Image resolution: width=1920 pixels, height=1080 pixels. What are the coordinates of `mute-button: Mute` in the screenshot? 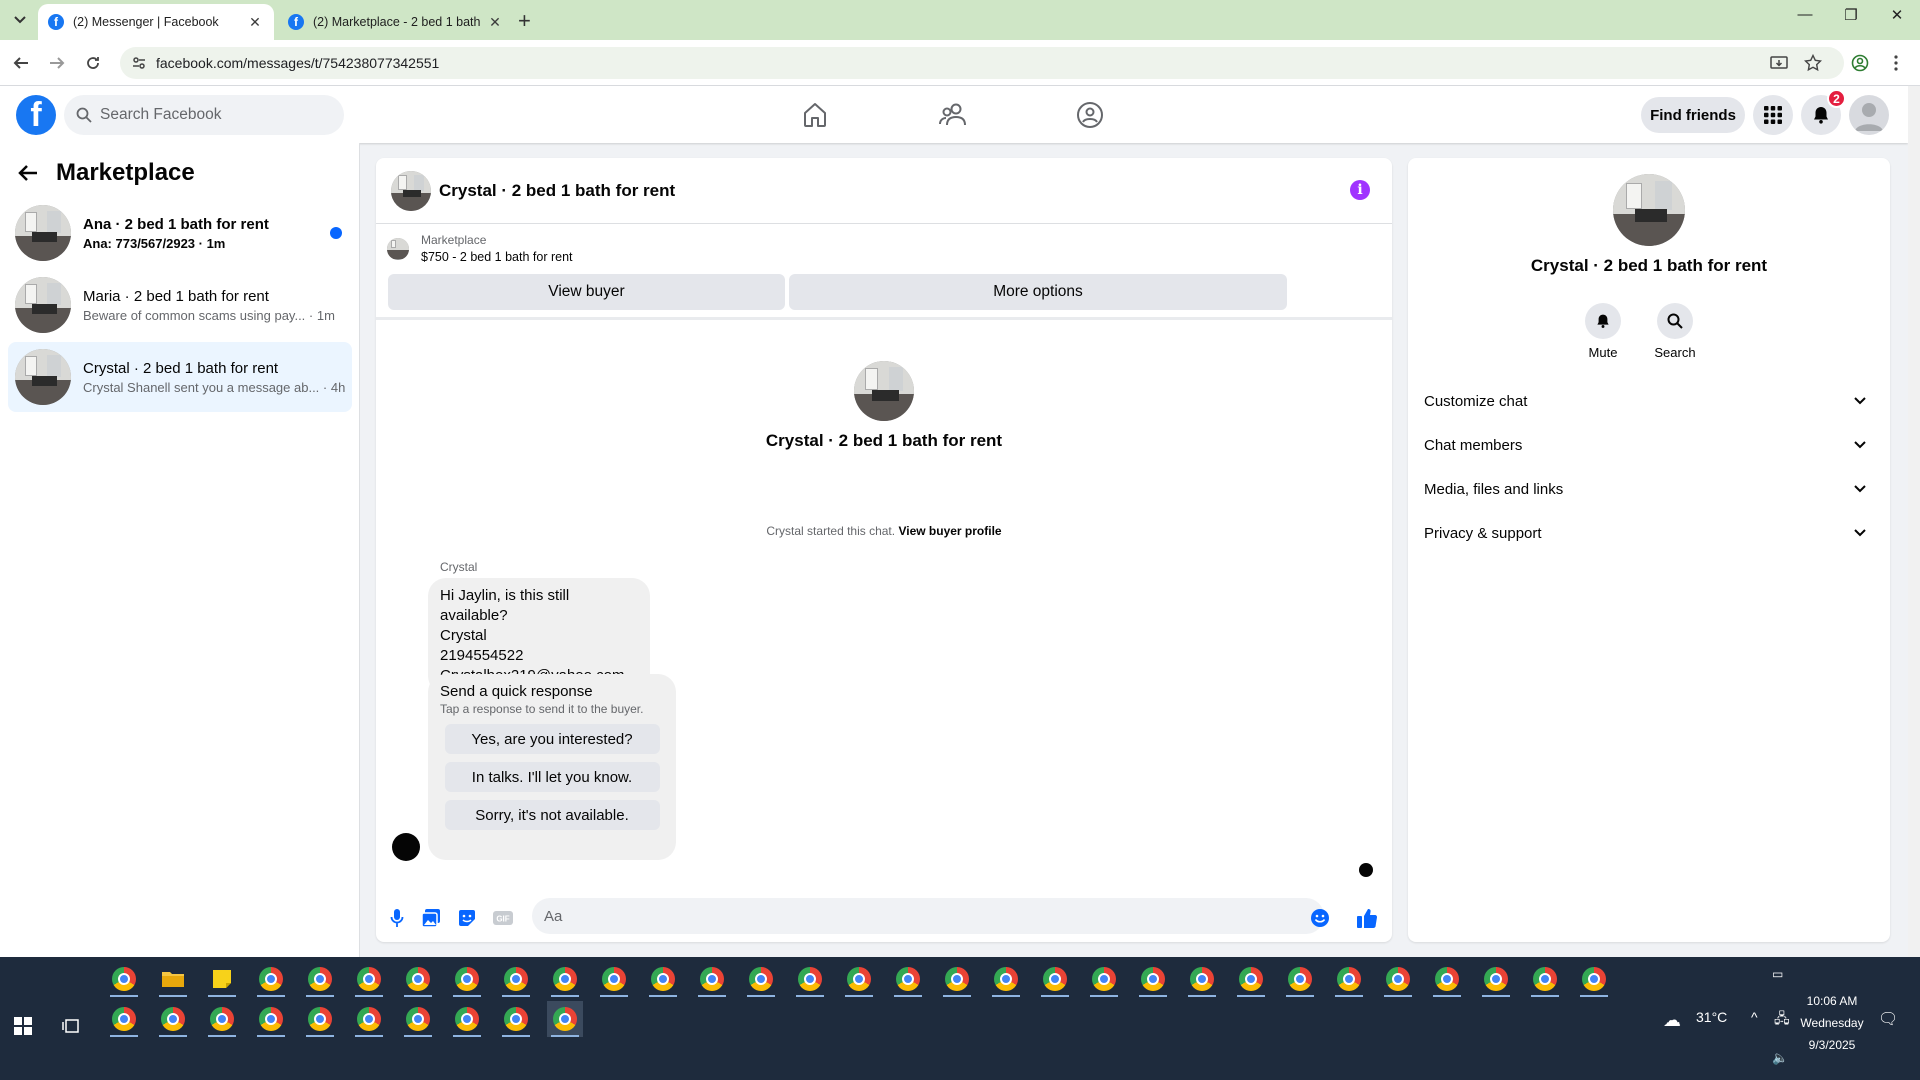 It's located at (1603, 331).